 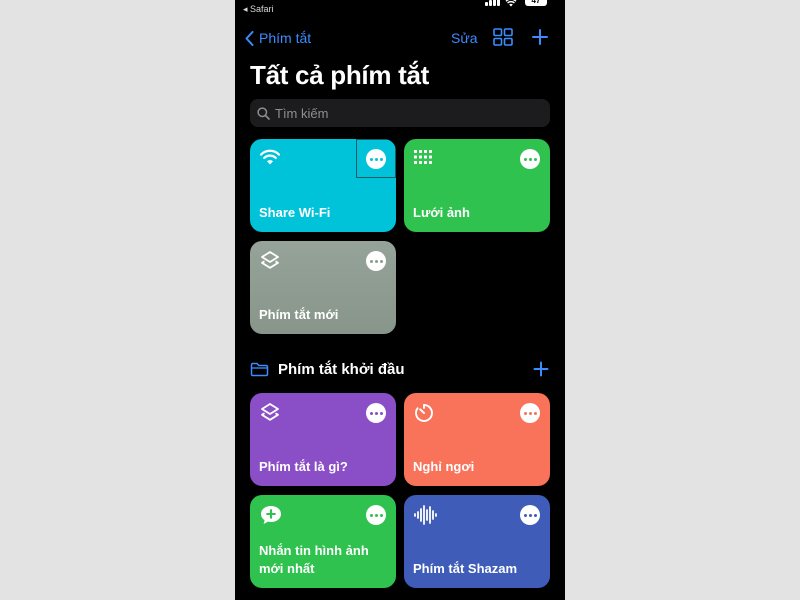 What do you see at coordinates (285, 38) in the screenshot?
I see `back-button-label: Phím tắt` at bounding box center [285, 38].